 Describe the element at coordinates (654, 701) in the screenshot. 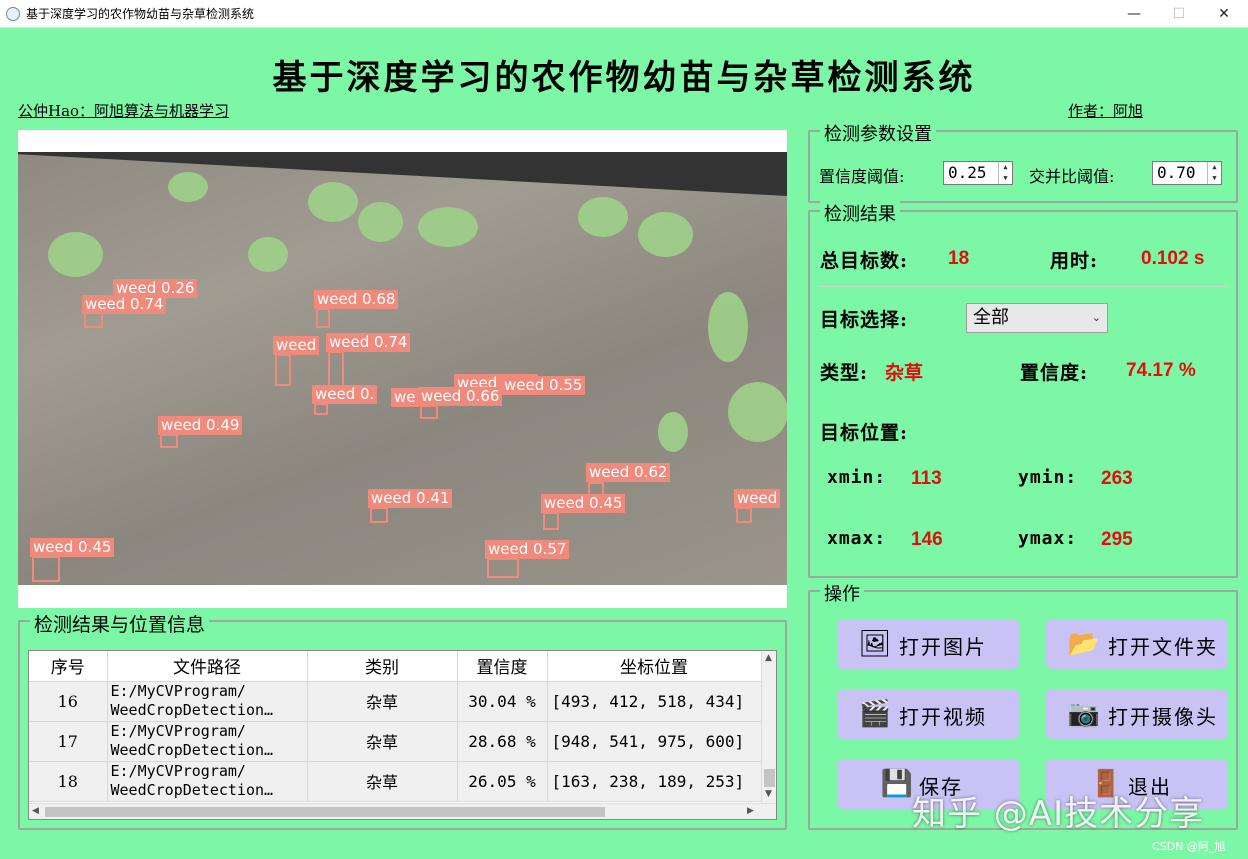

I see `row-coordinates: [493, 412, 518, 434]` at that location.